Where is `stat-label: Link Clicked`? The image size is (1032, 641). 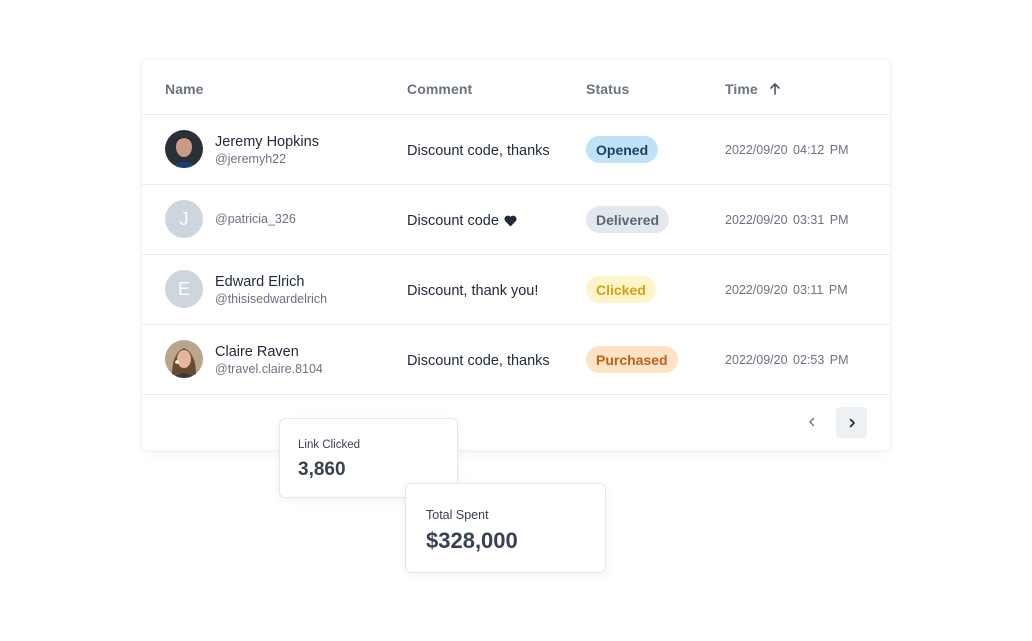
stat-label: Link Clicked is located at coordinates (329, 445).